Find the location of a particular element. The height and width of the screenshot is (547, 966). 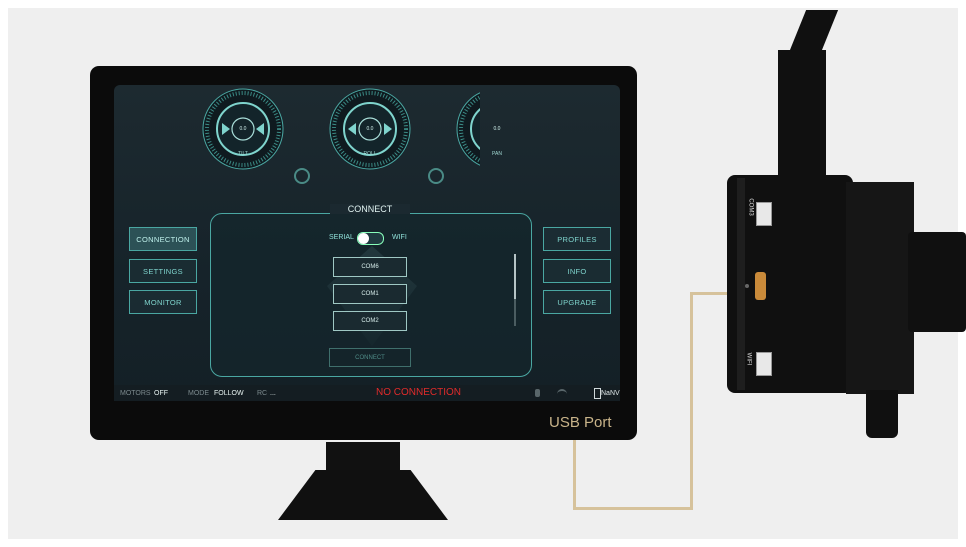

nav-info-button: INFO is located at coordinates (577, 271).